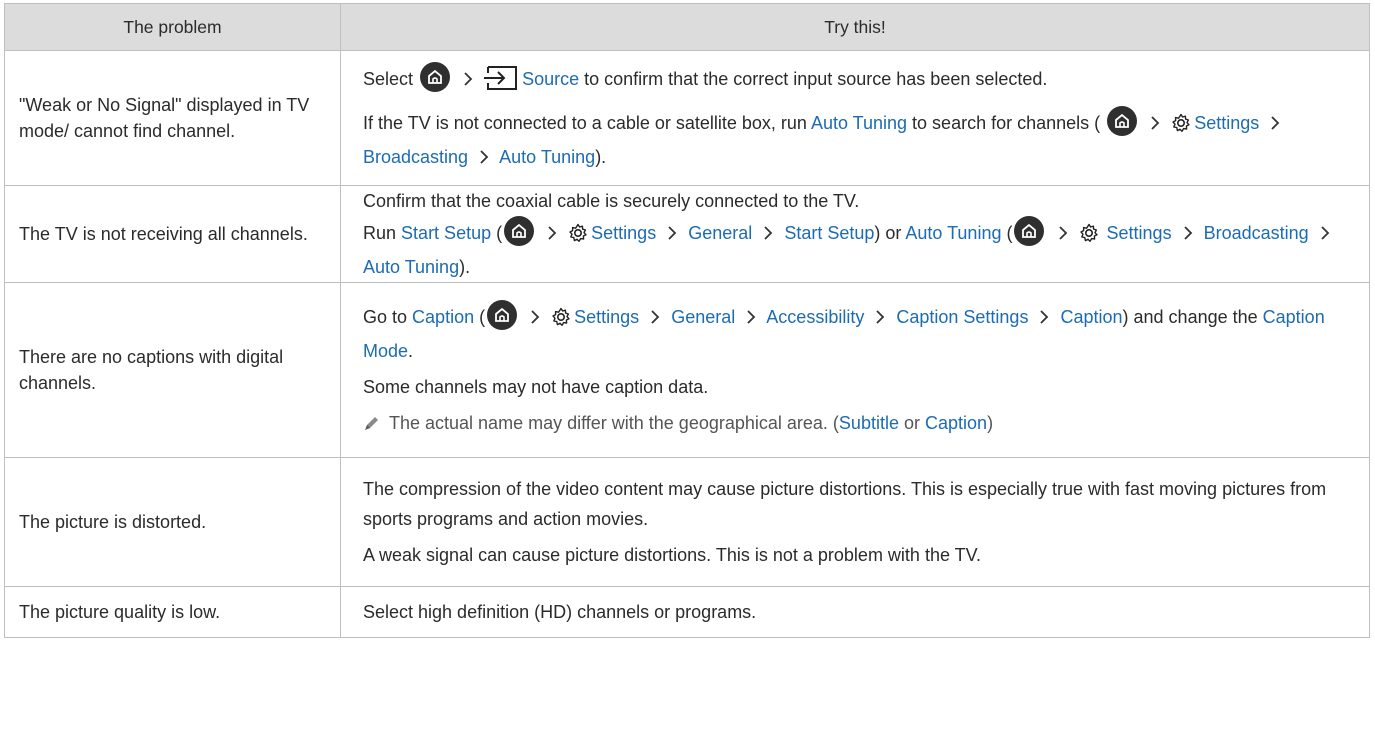 The width and height of the screenshot is (1375, 756). Describe the element at coordinates (550, 79) in the screenshot. I see `source-link: Source` at that location.